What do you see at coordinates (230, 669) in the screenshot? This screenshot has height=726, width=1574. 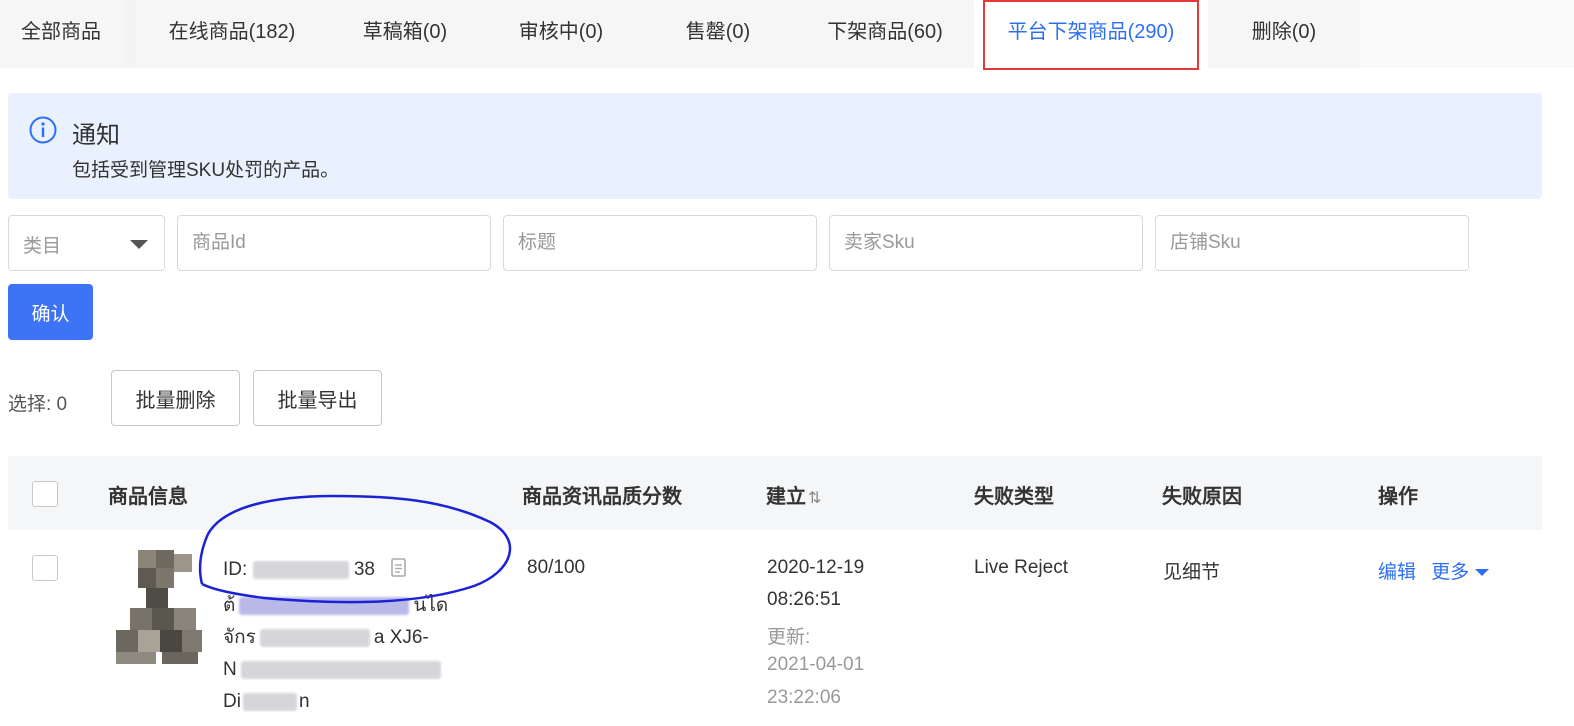 I see `title-line-3-start: N` at bounding box center [230, 669].